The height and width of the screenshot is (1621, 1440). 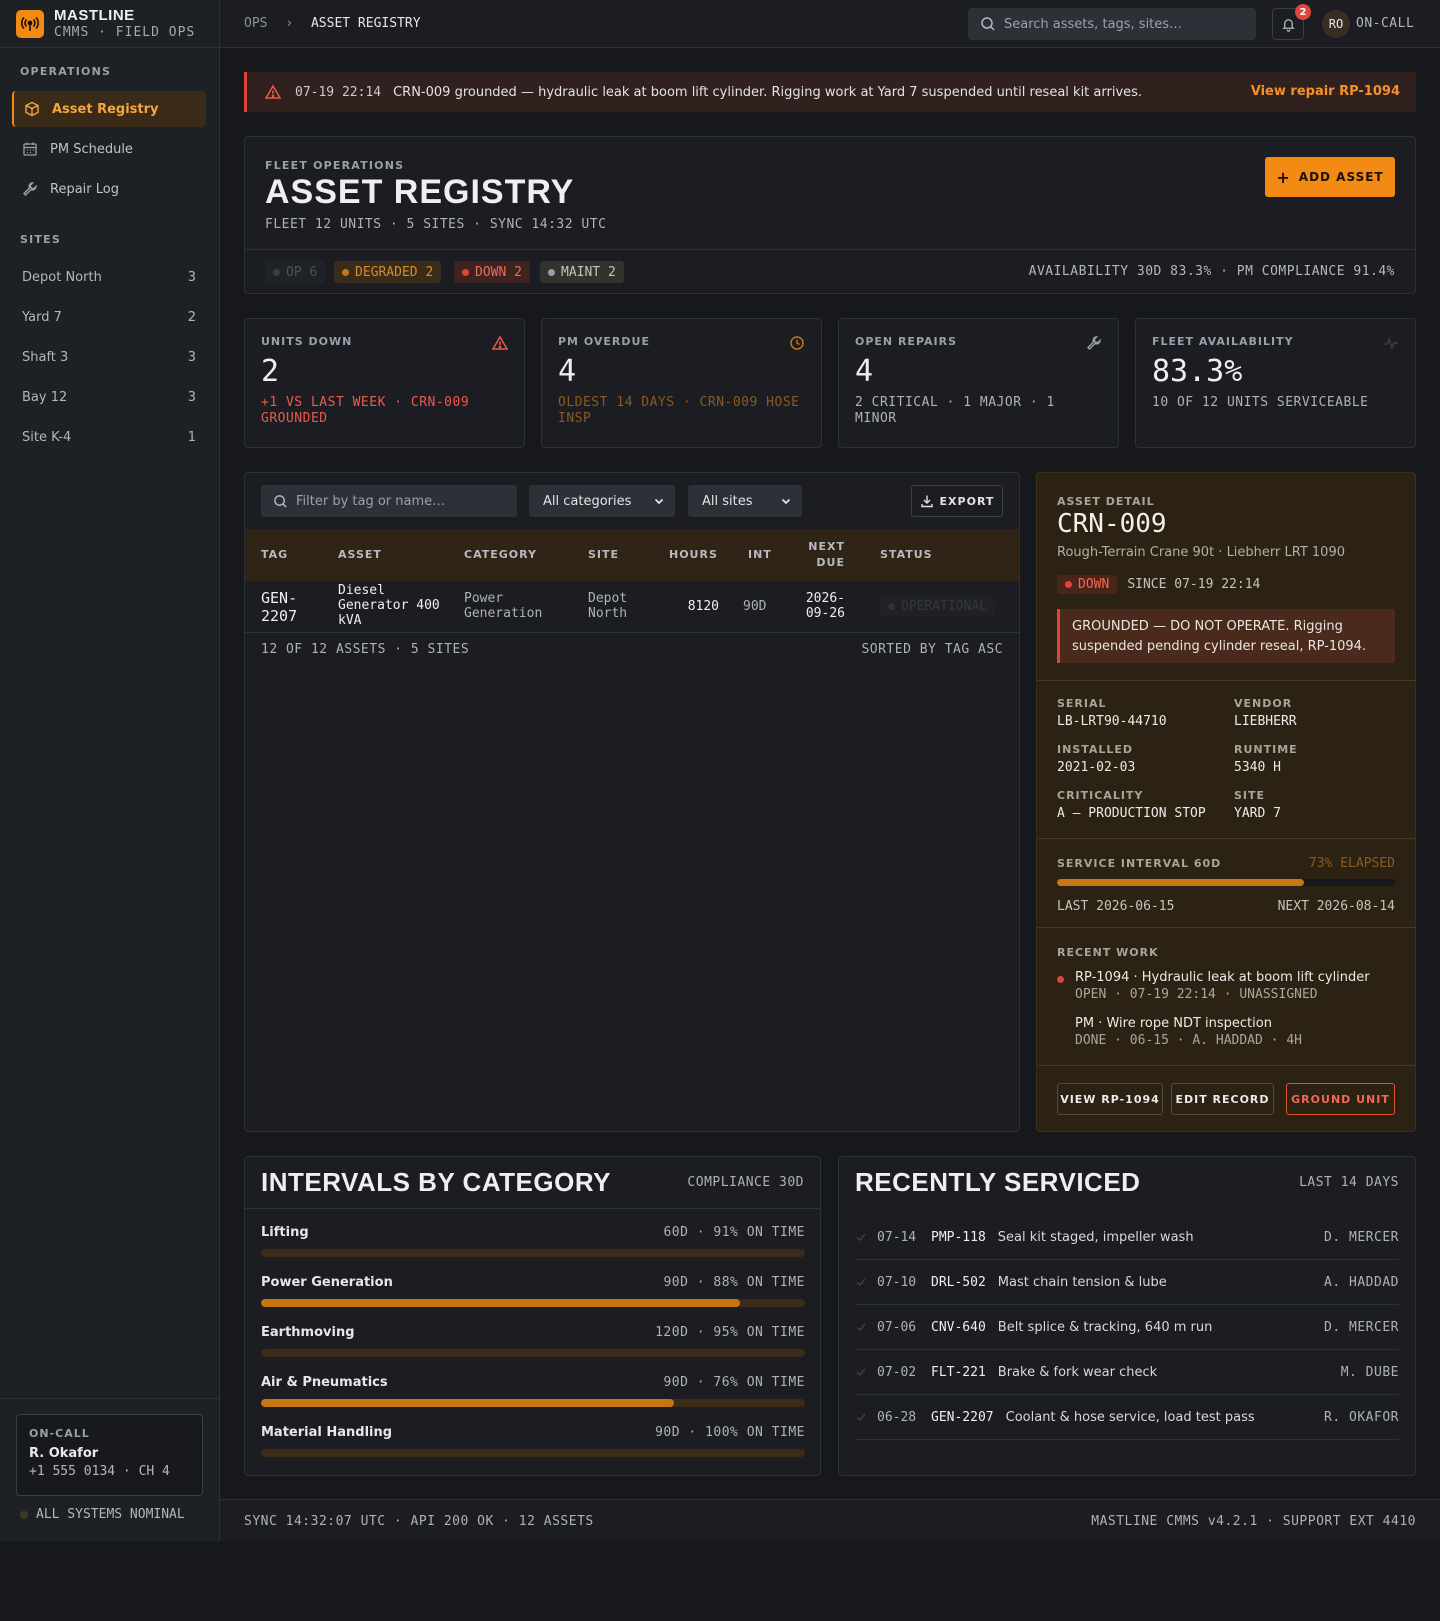 I want to click on column-header-category: CATEGORY, so click(x=500, y=555).